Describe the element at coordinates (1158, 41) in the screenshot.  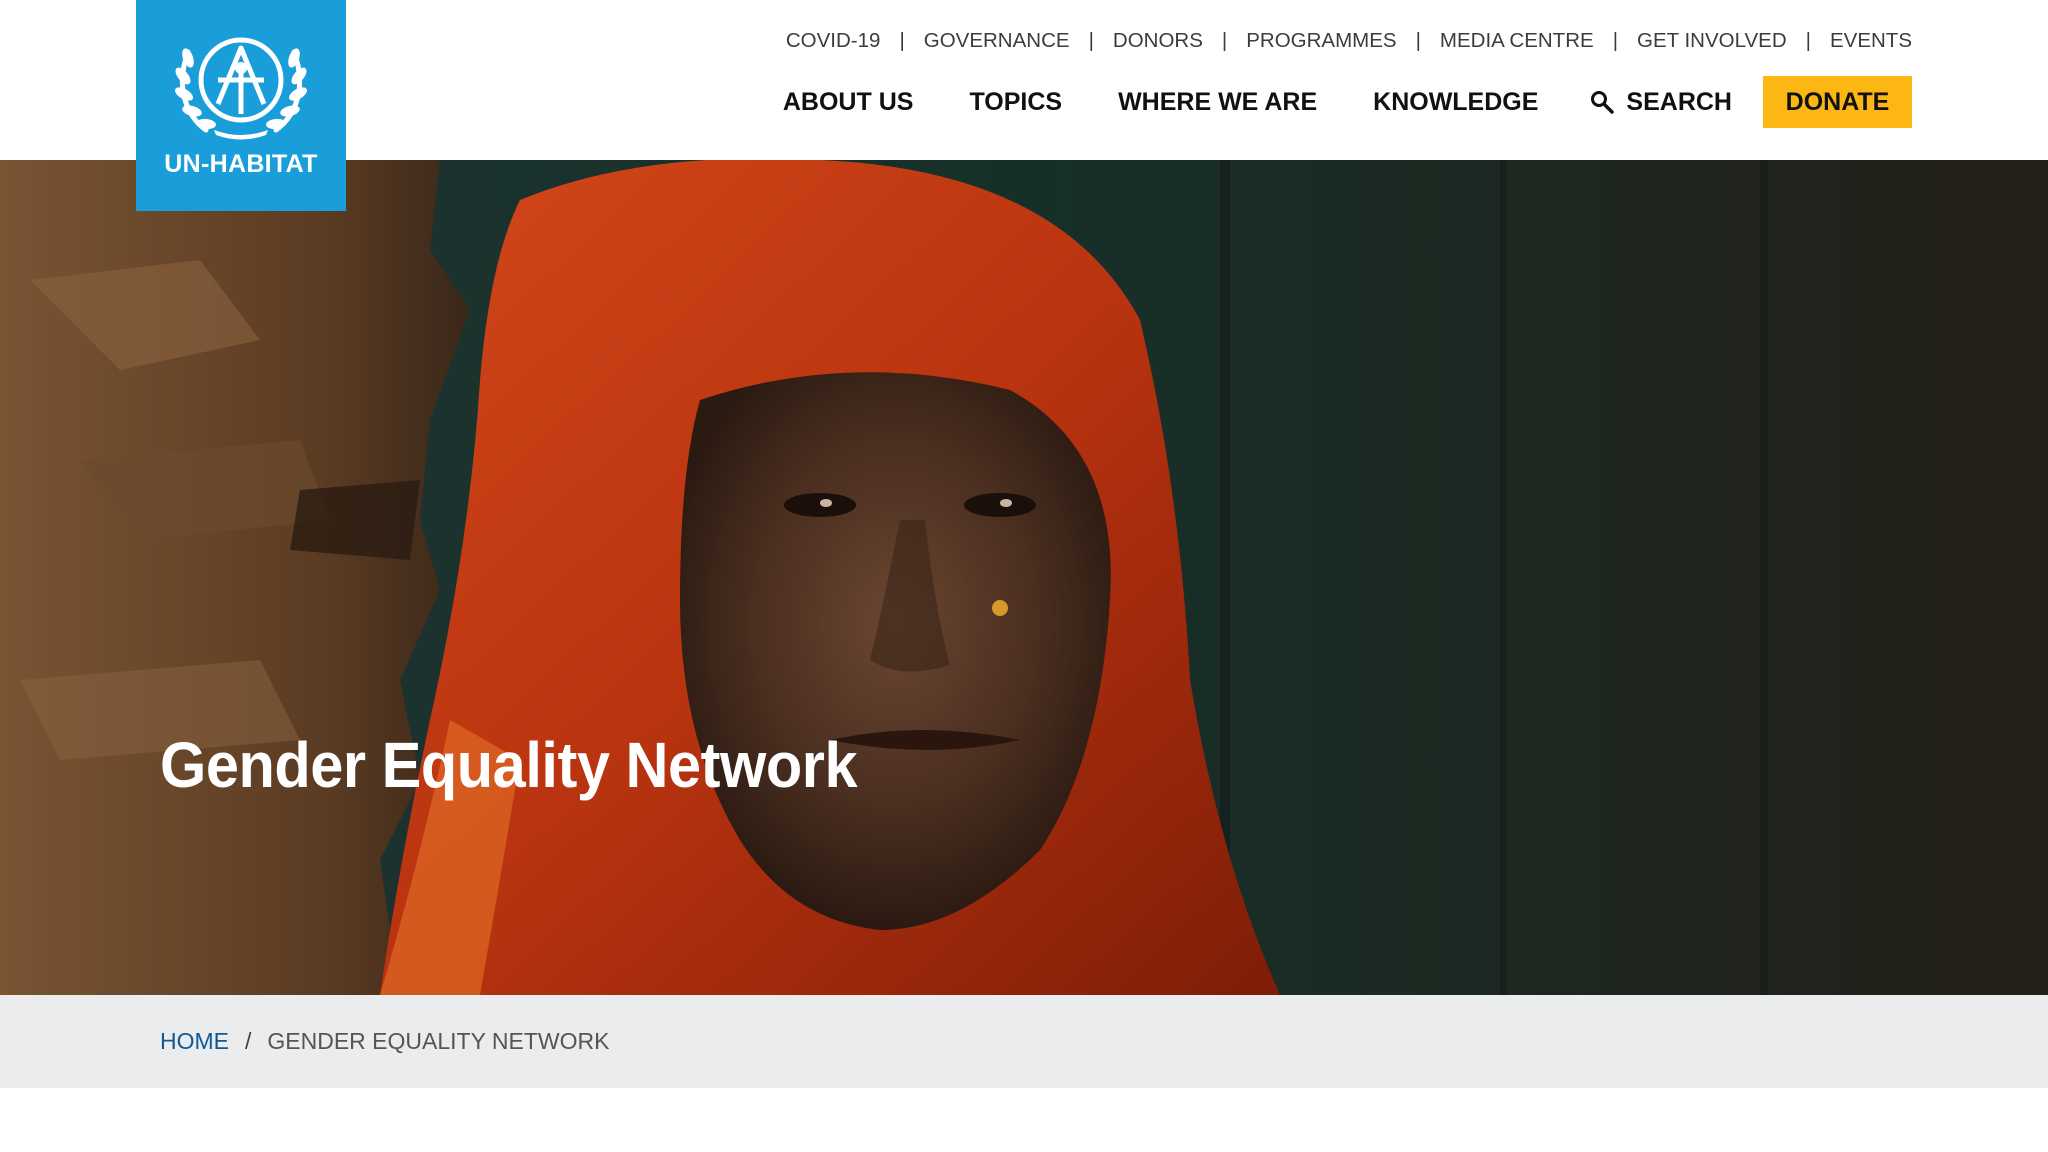
I see `utility-link-donors: DONORS` at that location.